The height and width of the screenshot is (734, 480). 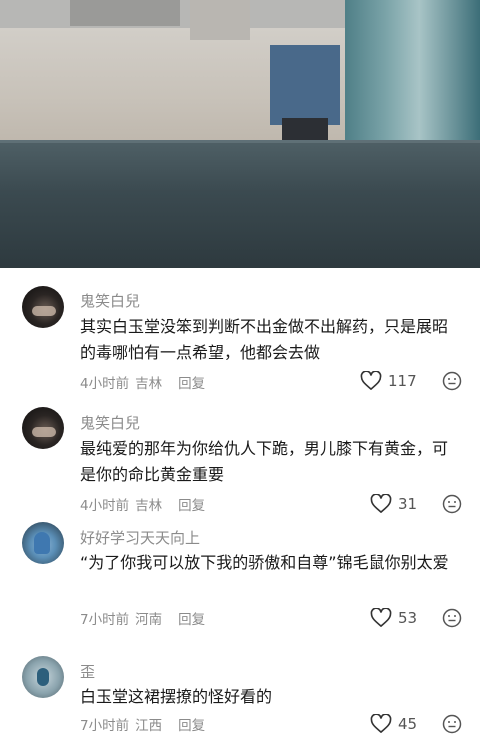 I want to click on like-count: 117, so click(x=402, y=380).